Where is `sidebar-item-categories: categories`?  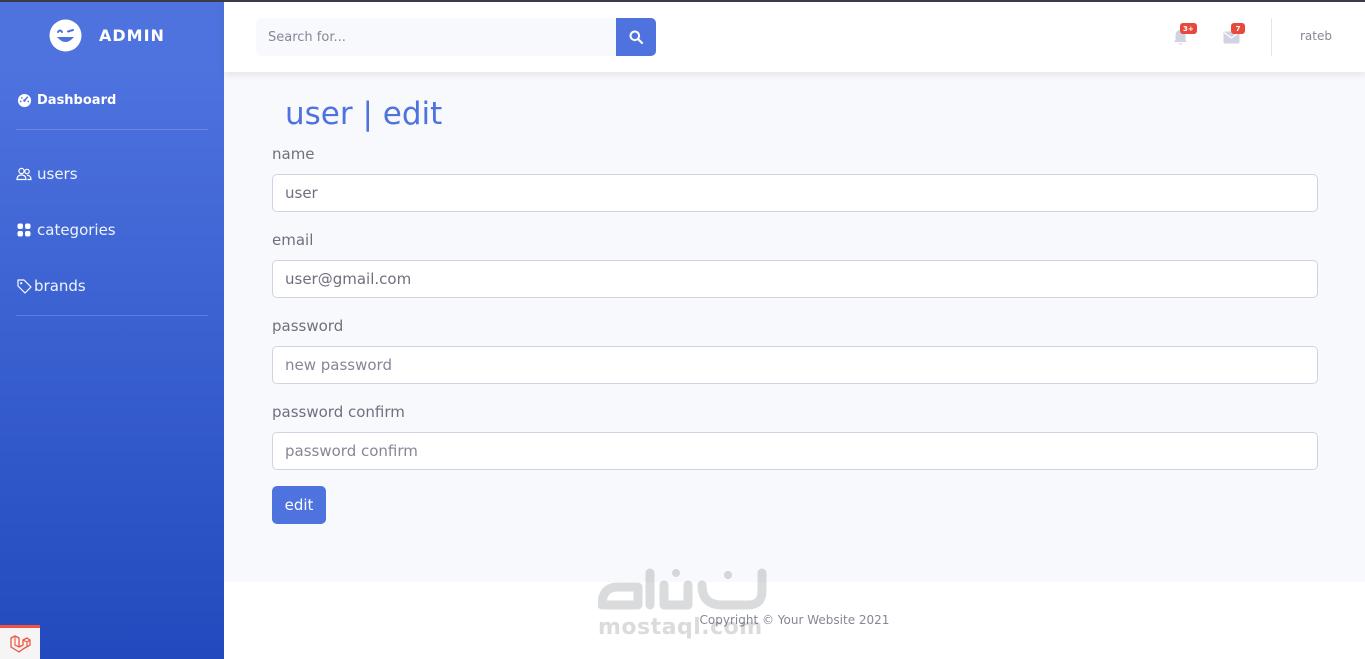
sidebar-item-categories: categories is located at coordinates (66, 230).